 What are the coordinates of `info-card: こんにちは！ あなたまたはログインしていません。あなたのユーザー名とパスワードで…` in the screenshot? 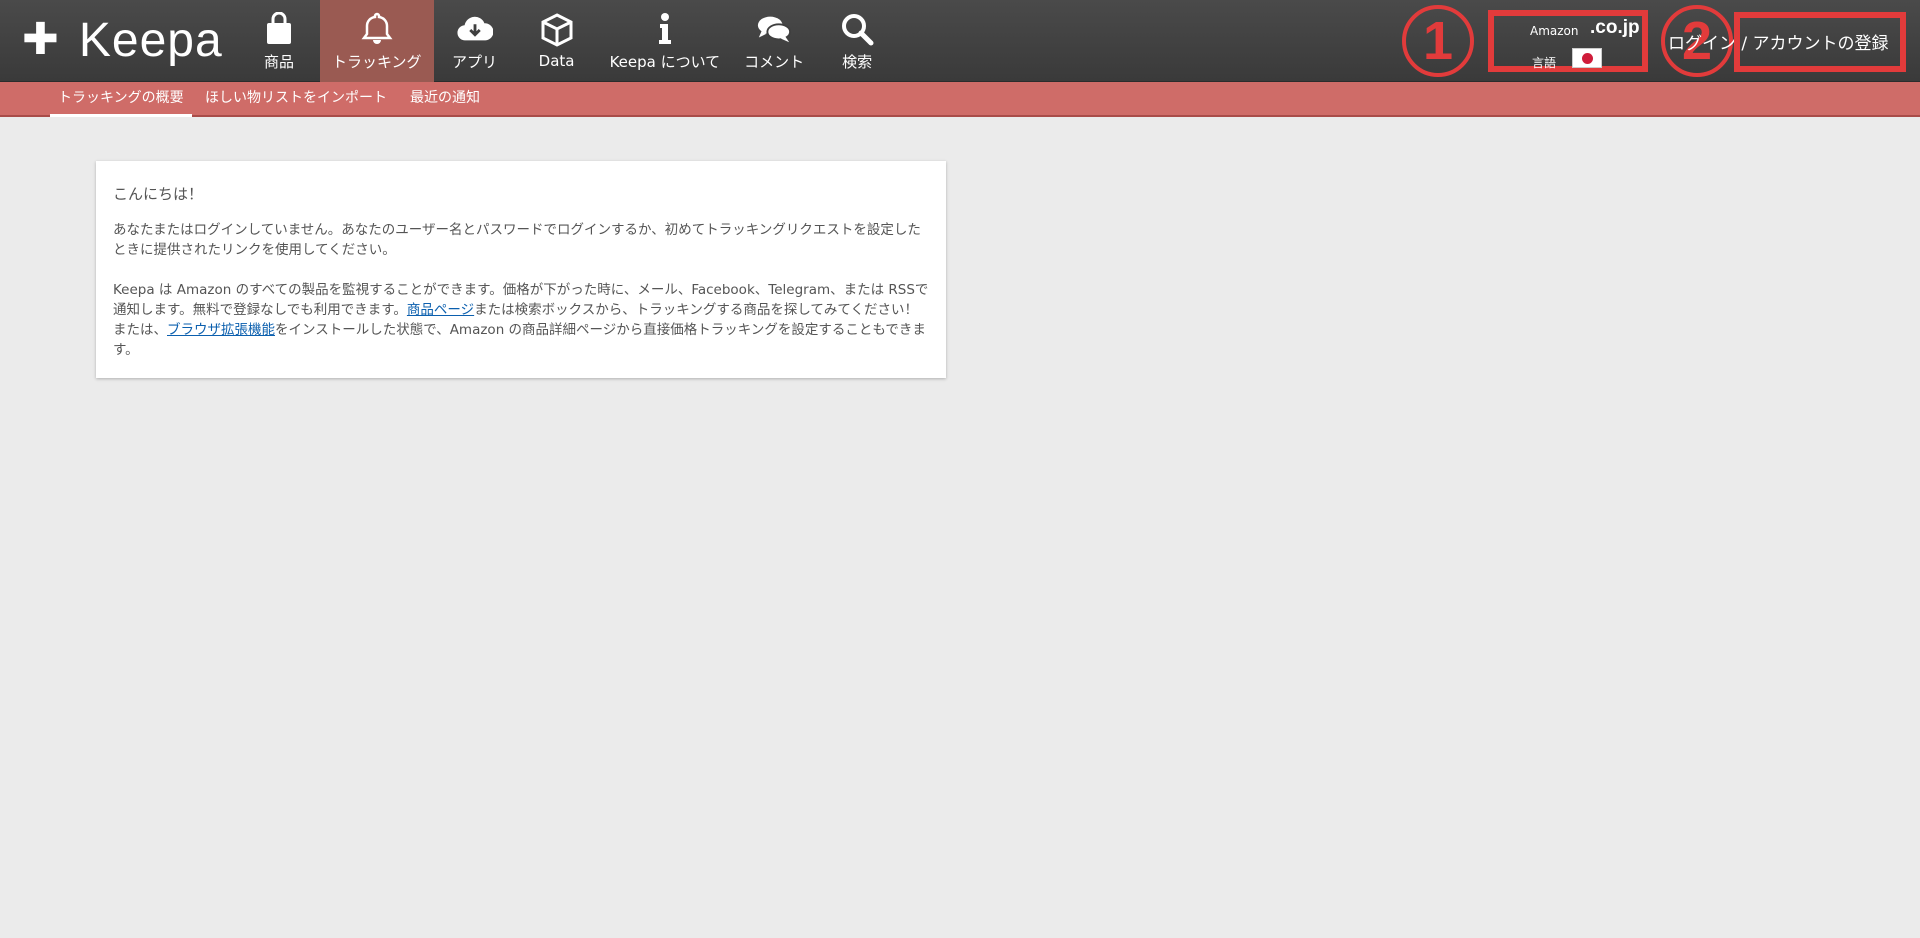 It's located at (521, 269).